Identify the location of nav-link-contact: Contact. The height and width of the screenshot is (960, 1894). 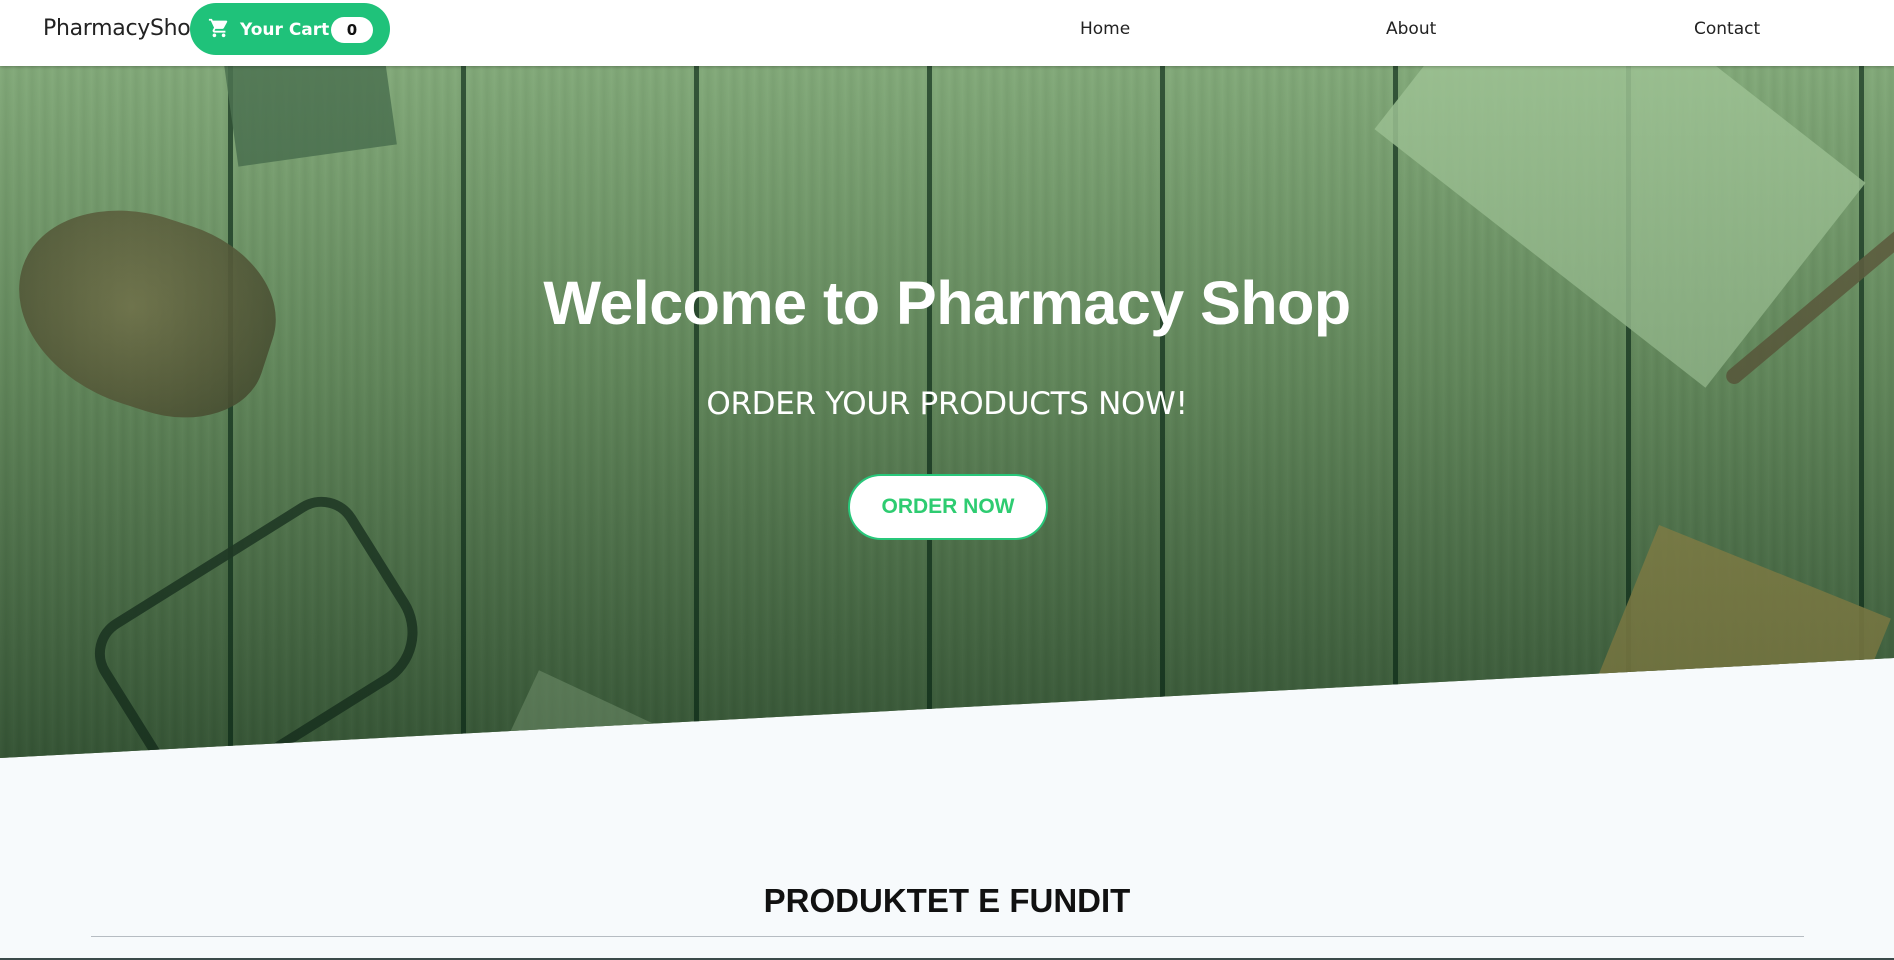
(1727, 29).